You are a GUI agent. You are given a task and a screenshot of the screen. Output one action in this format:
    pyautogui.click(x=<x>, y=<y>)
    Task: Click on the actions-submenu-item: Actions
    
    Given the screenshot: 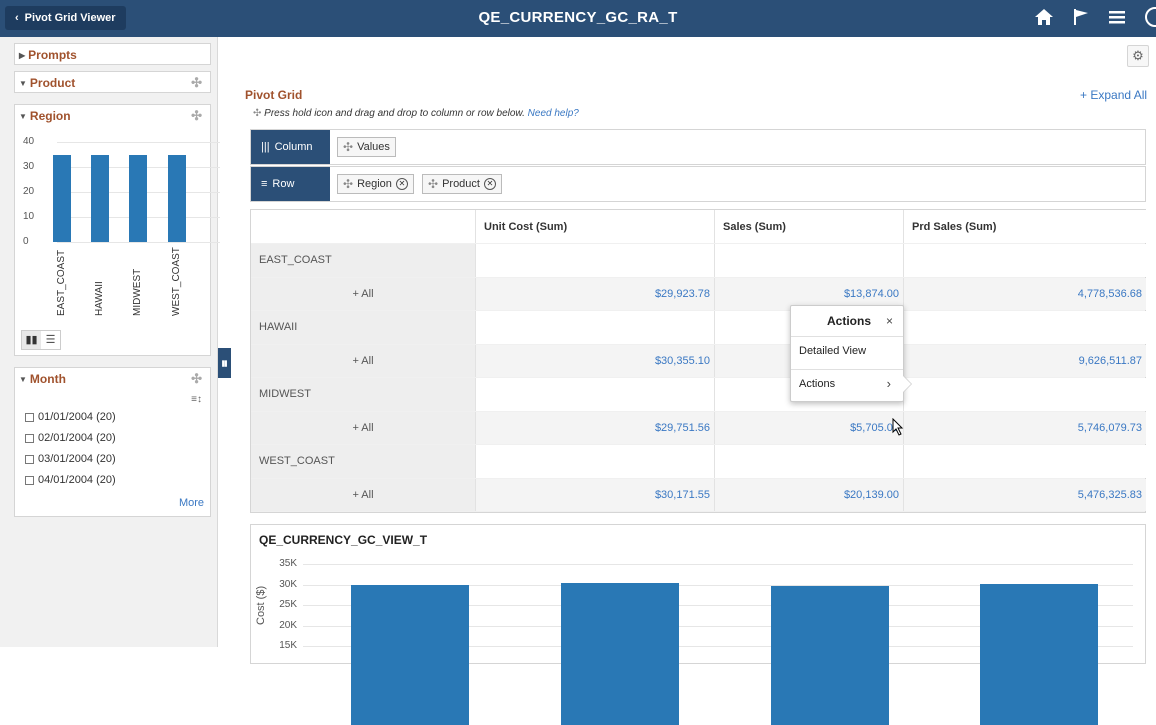 What is the action you would take?
    pyautogui.click(x=817, y=384)
    